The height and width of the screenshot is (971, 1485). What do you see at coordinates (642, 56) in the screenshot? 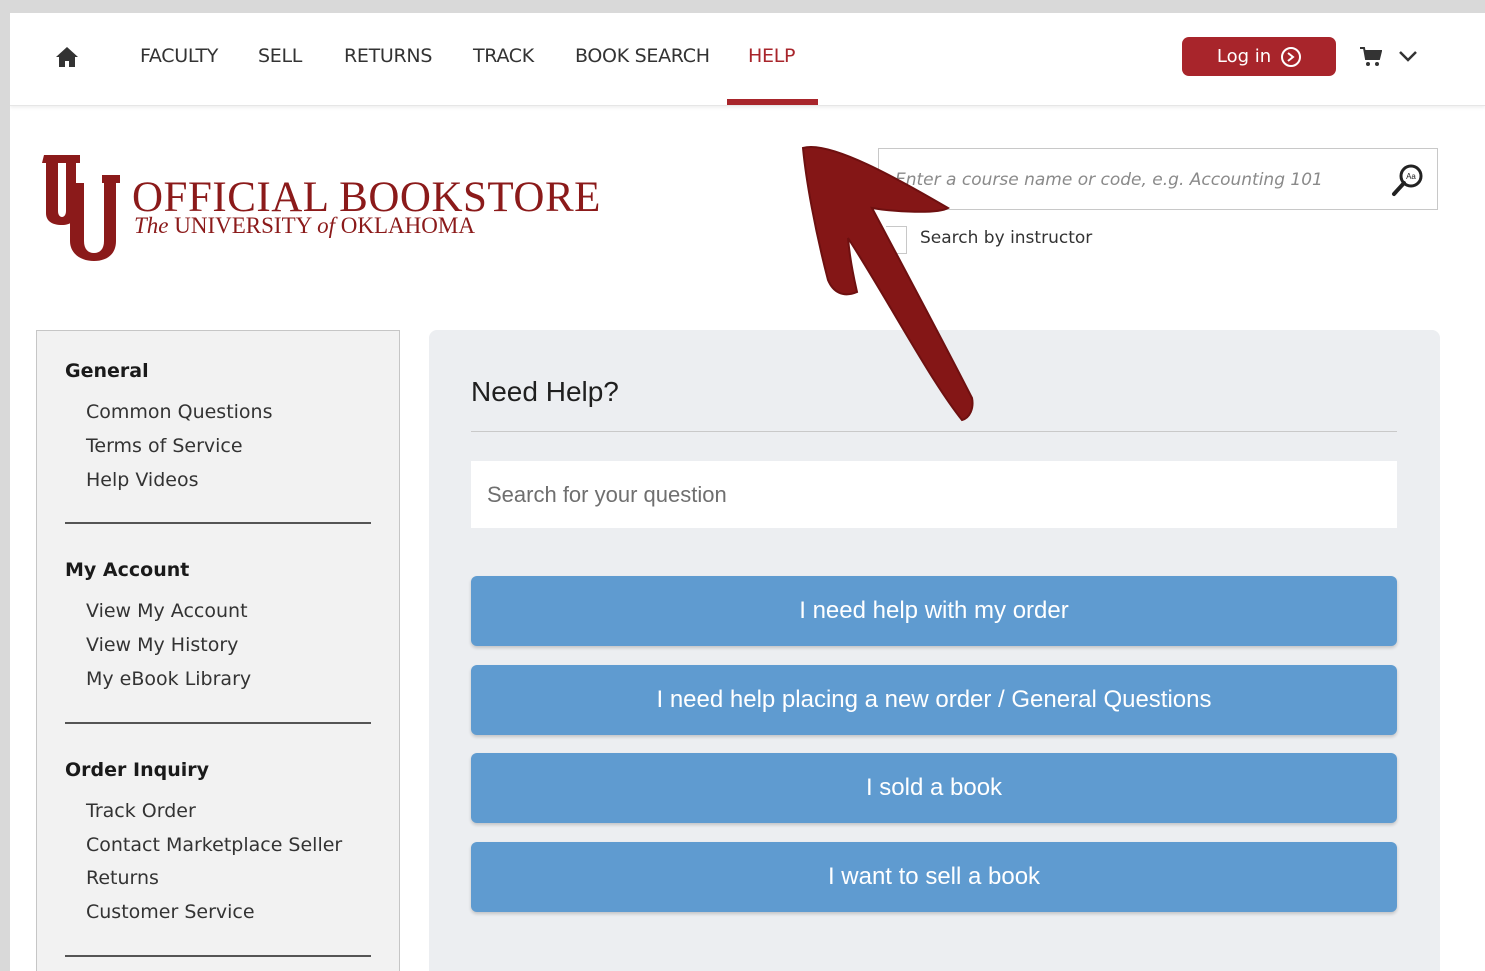
I see `nav-book-search: BOOK SEARCH` at bounding box center [642, 56].